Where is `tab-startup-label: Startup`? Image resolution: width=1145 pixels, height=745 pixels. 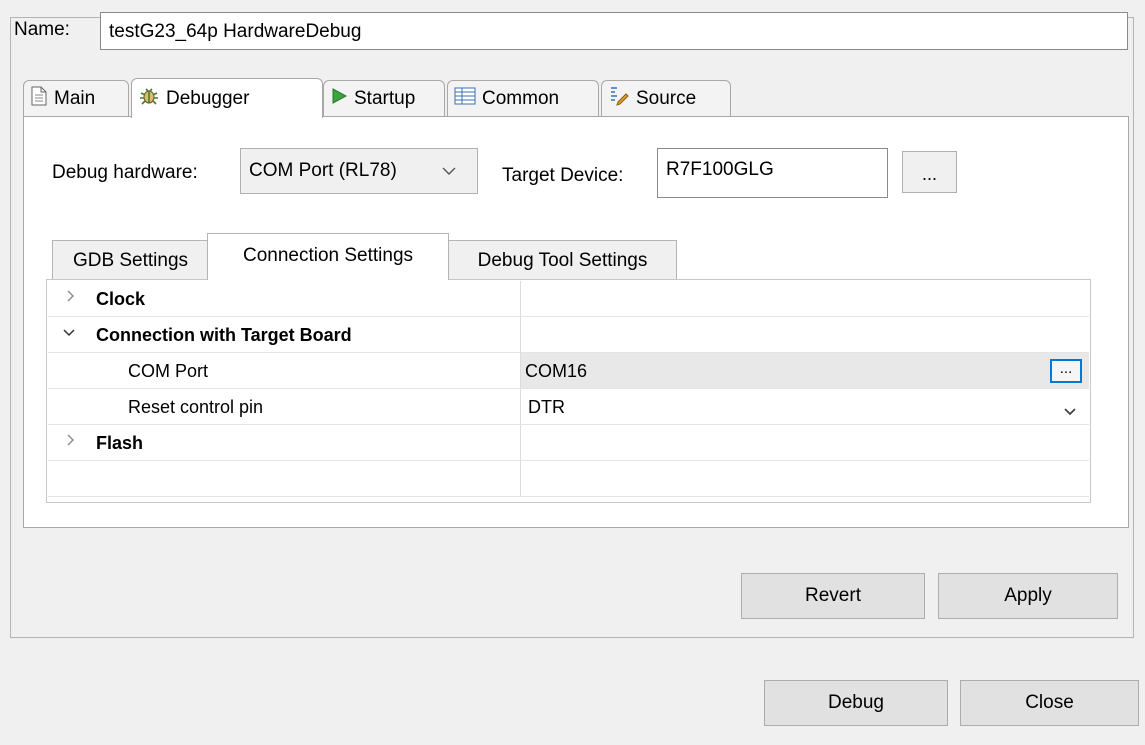
tab-startup-label: Startup is located at coordinates (385, 98).